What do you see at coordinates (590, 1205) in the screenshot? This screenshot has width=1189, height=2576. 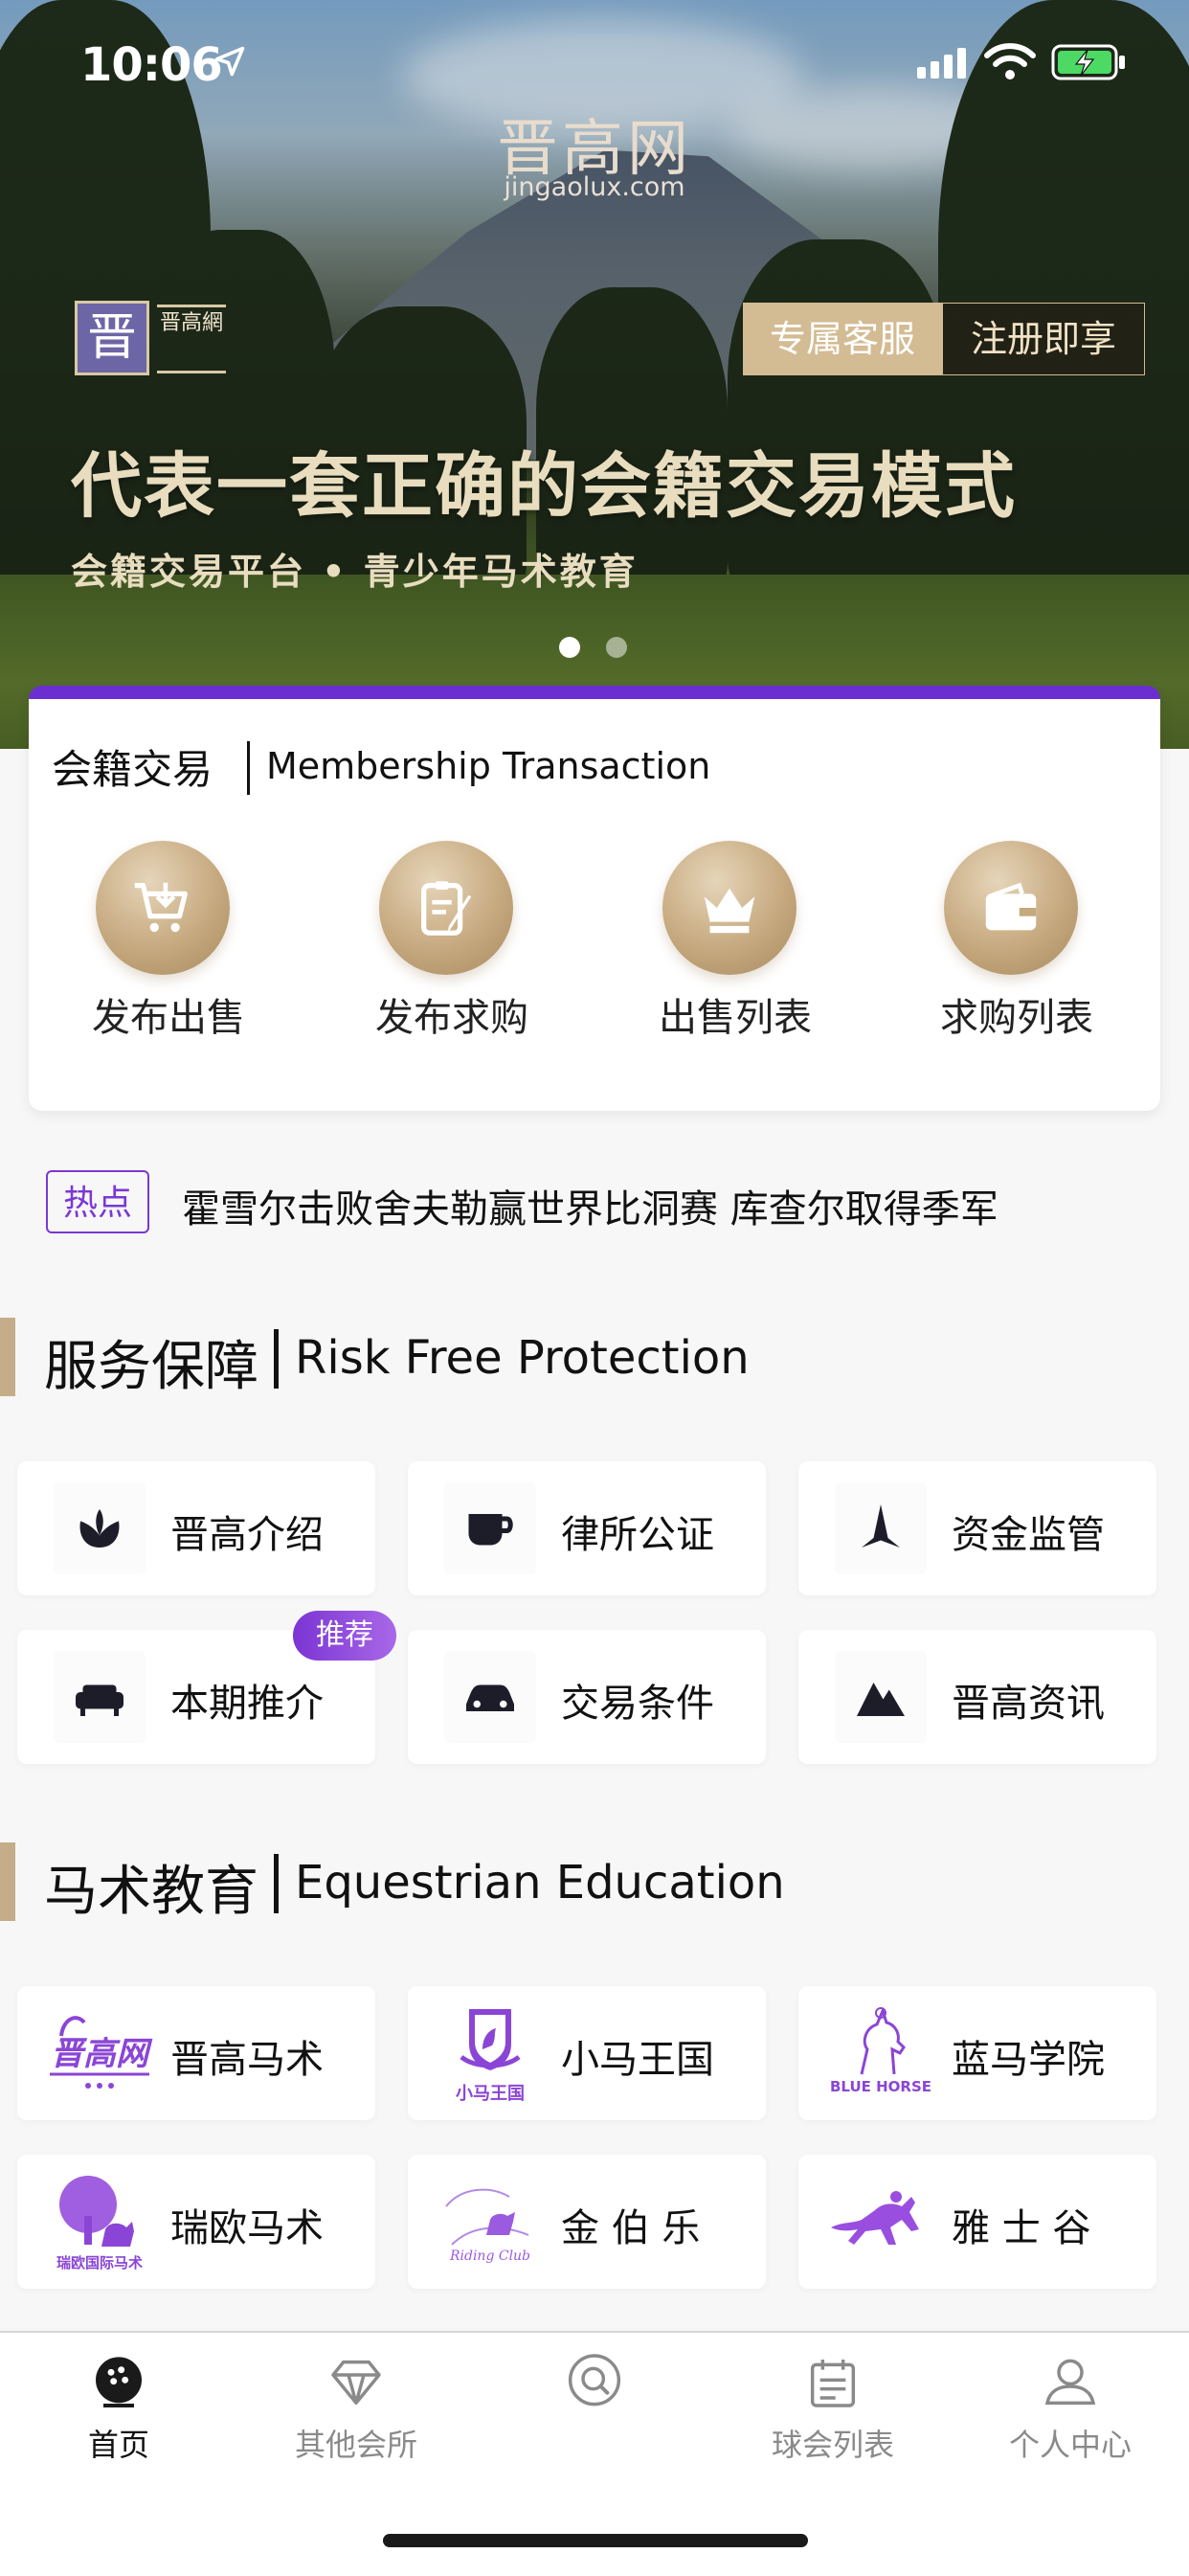 I see `hot-news-headline: 霍雪尔击败舍夫勒赢世界比洞赛 库查尔取得季军` at bounding box center [590, 1205].